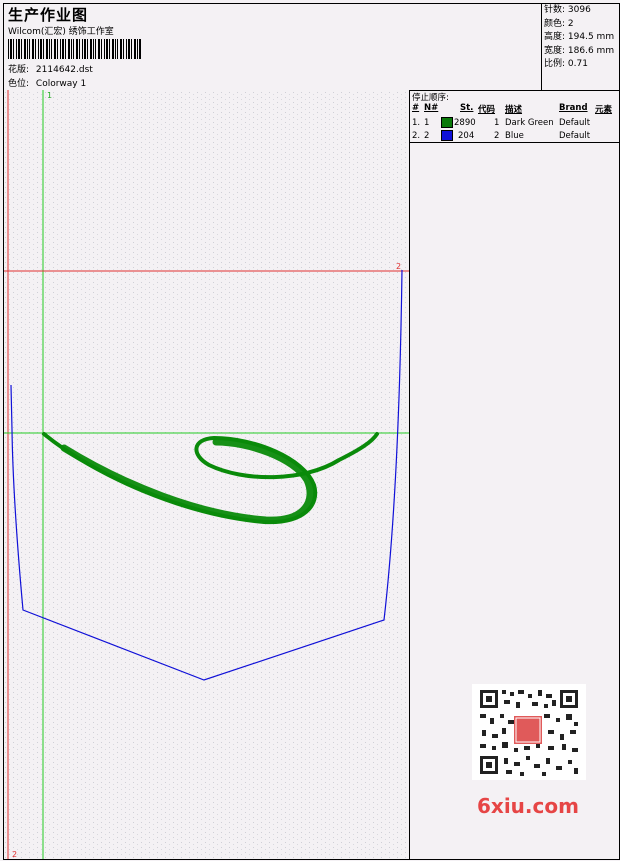 The image size is (620, 861). What do you see at coordinates (579, 37) in the screenshot?
I see `stat-height: 高度: 194.5 mm` at bounding box center [579, 37].